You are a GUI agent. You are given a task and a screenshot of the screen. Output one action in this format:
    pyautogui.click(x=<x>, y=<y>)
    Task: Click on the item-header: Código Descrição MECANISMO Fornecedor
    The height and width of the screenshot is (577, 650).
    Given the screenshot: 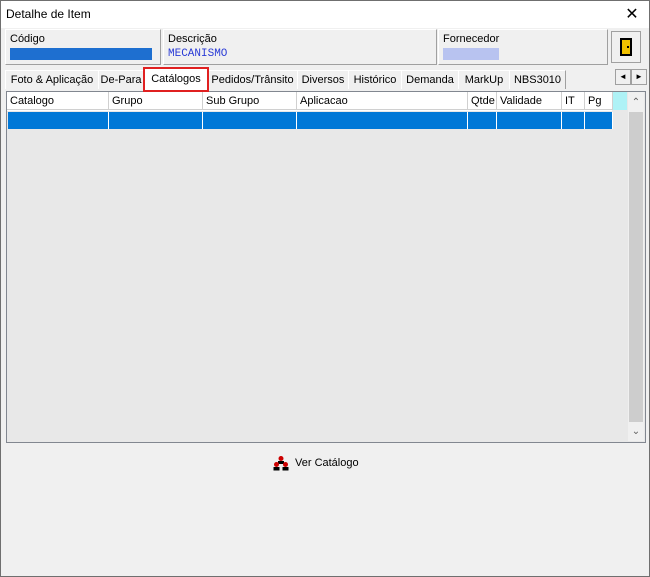 What is the action you would take?
    pyautogui.click(x=325, y=47)
    